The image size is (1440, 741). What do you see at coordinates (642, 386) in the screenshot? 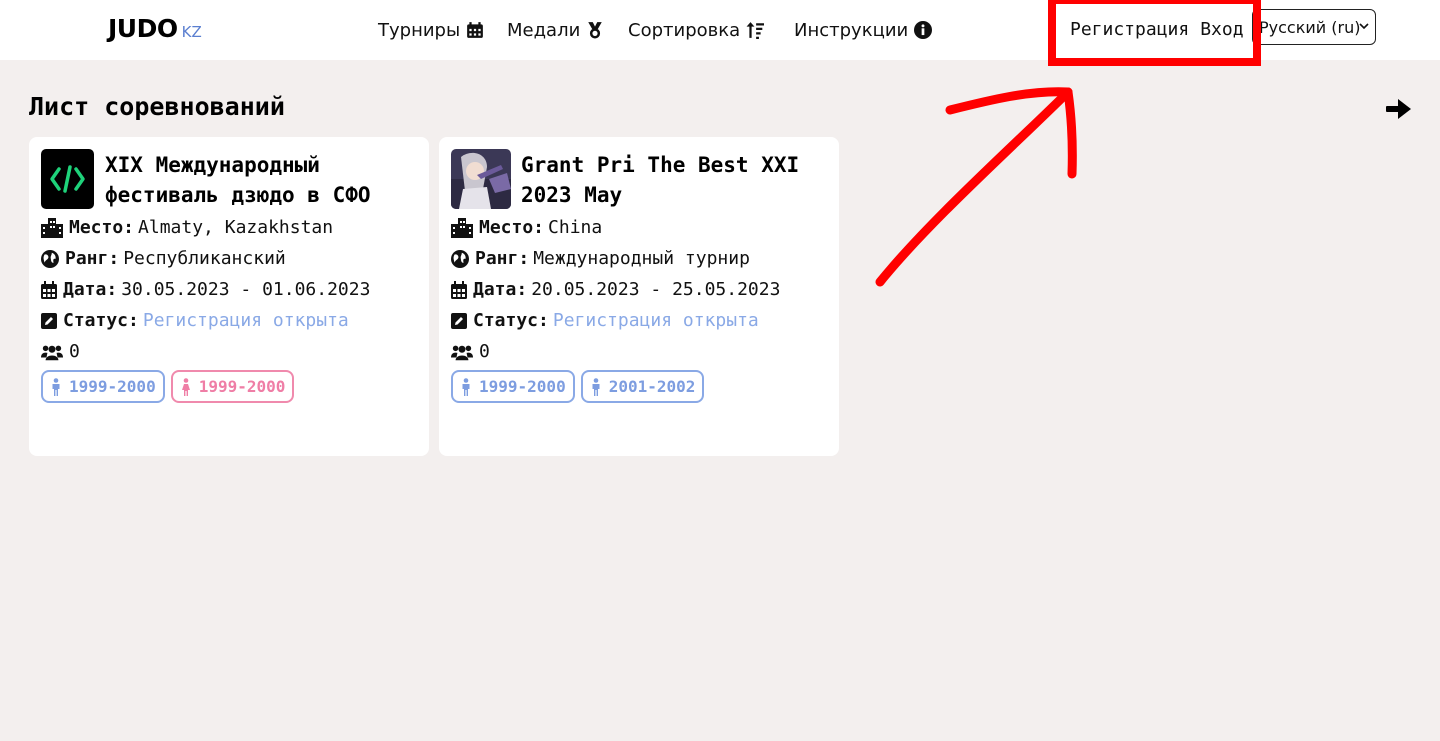
I see `category-badge-male: 2001-2002` at bounding box center [642, 386].